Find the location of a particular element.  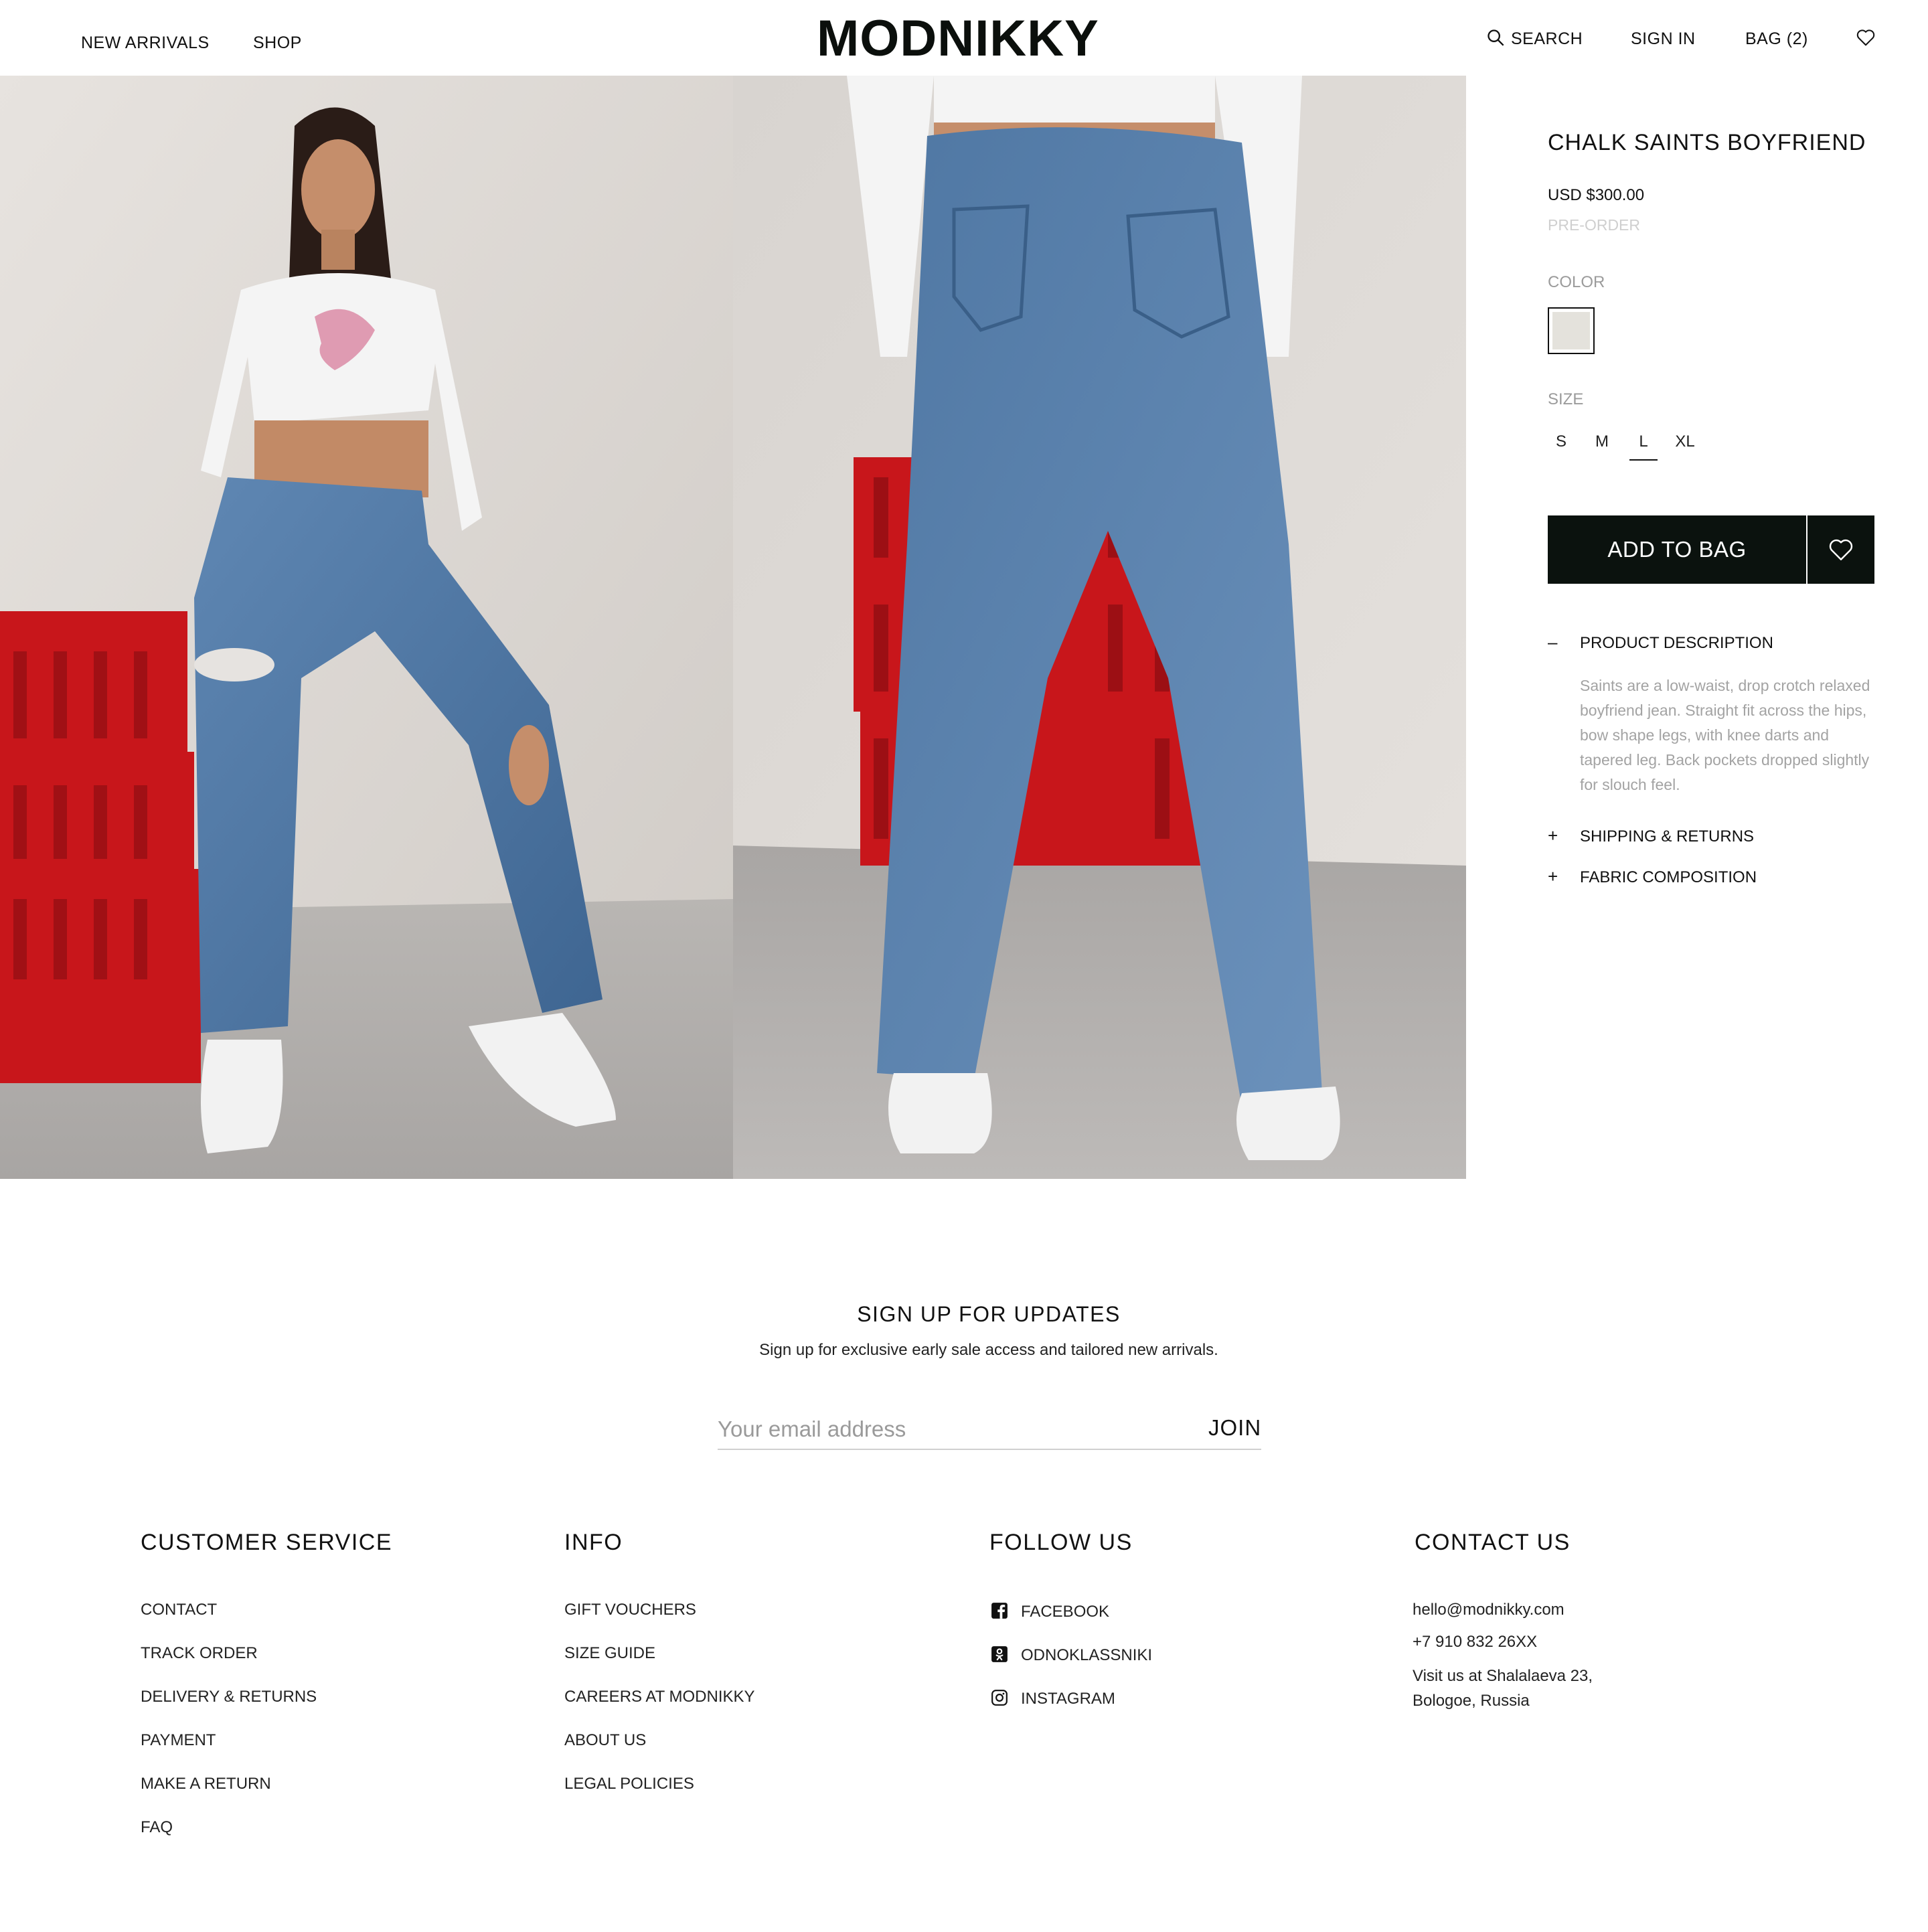

site-logo: MODNIKKY is located at coordinates (958, 39).